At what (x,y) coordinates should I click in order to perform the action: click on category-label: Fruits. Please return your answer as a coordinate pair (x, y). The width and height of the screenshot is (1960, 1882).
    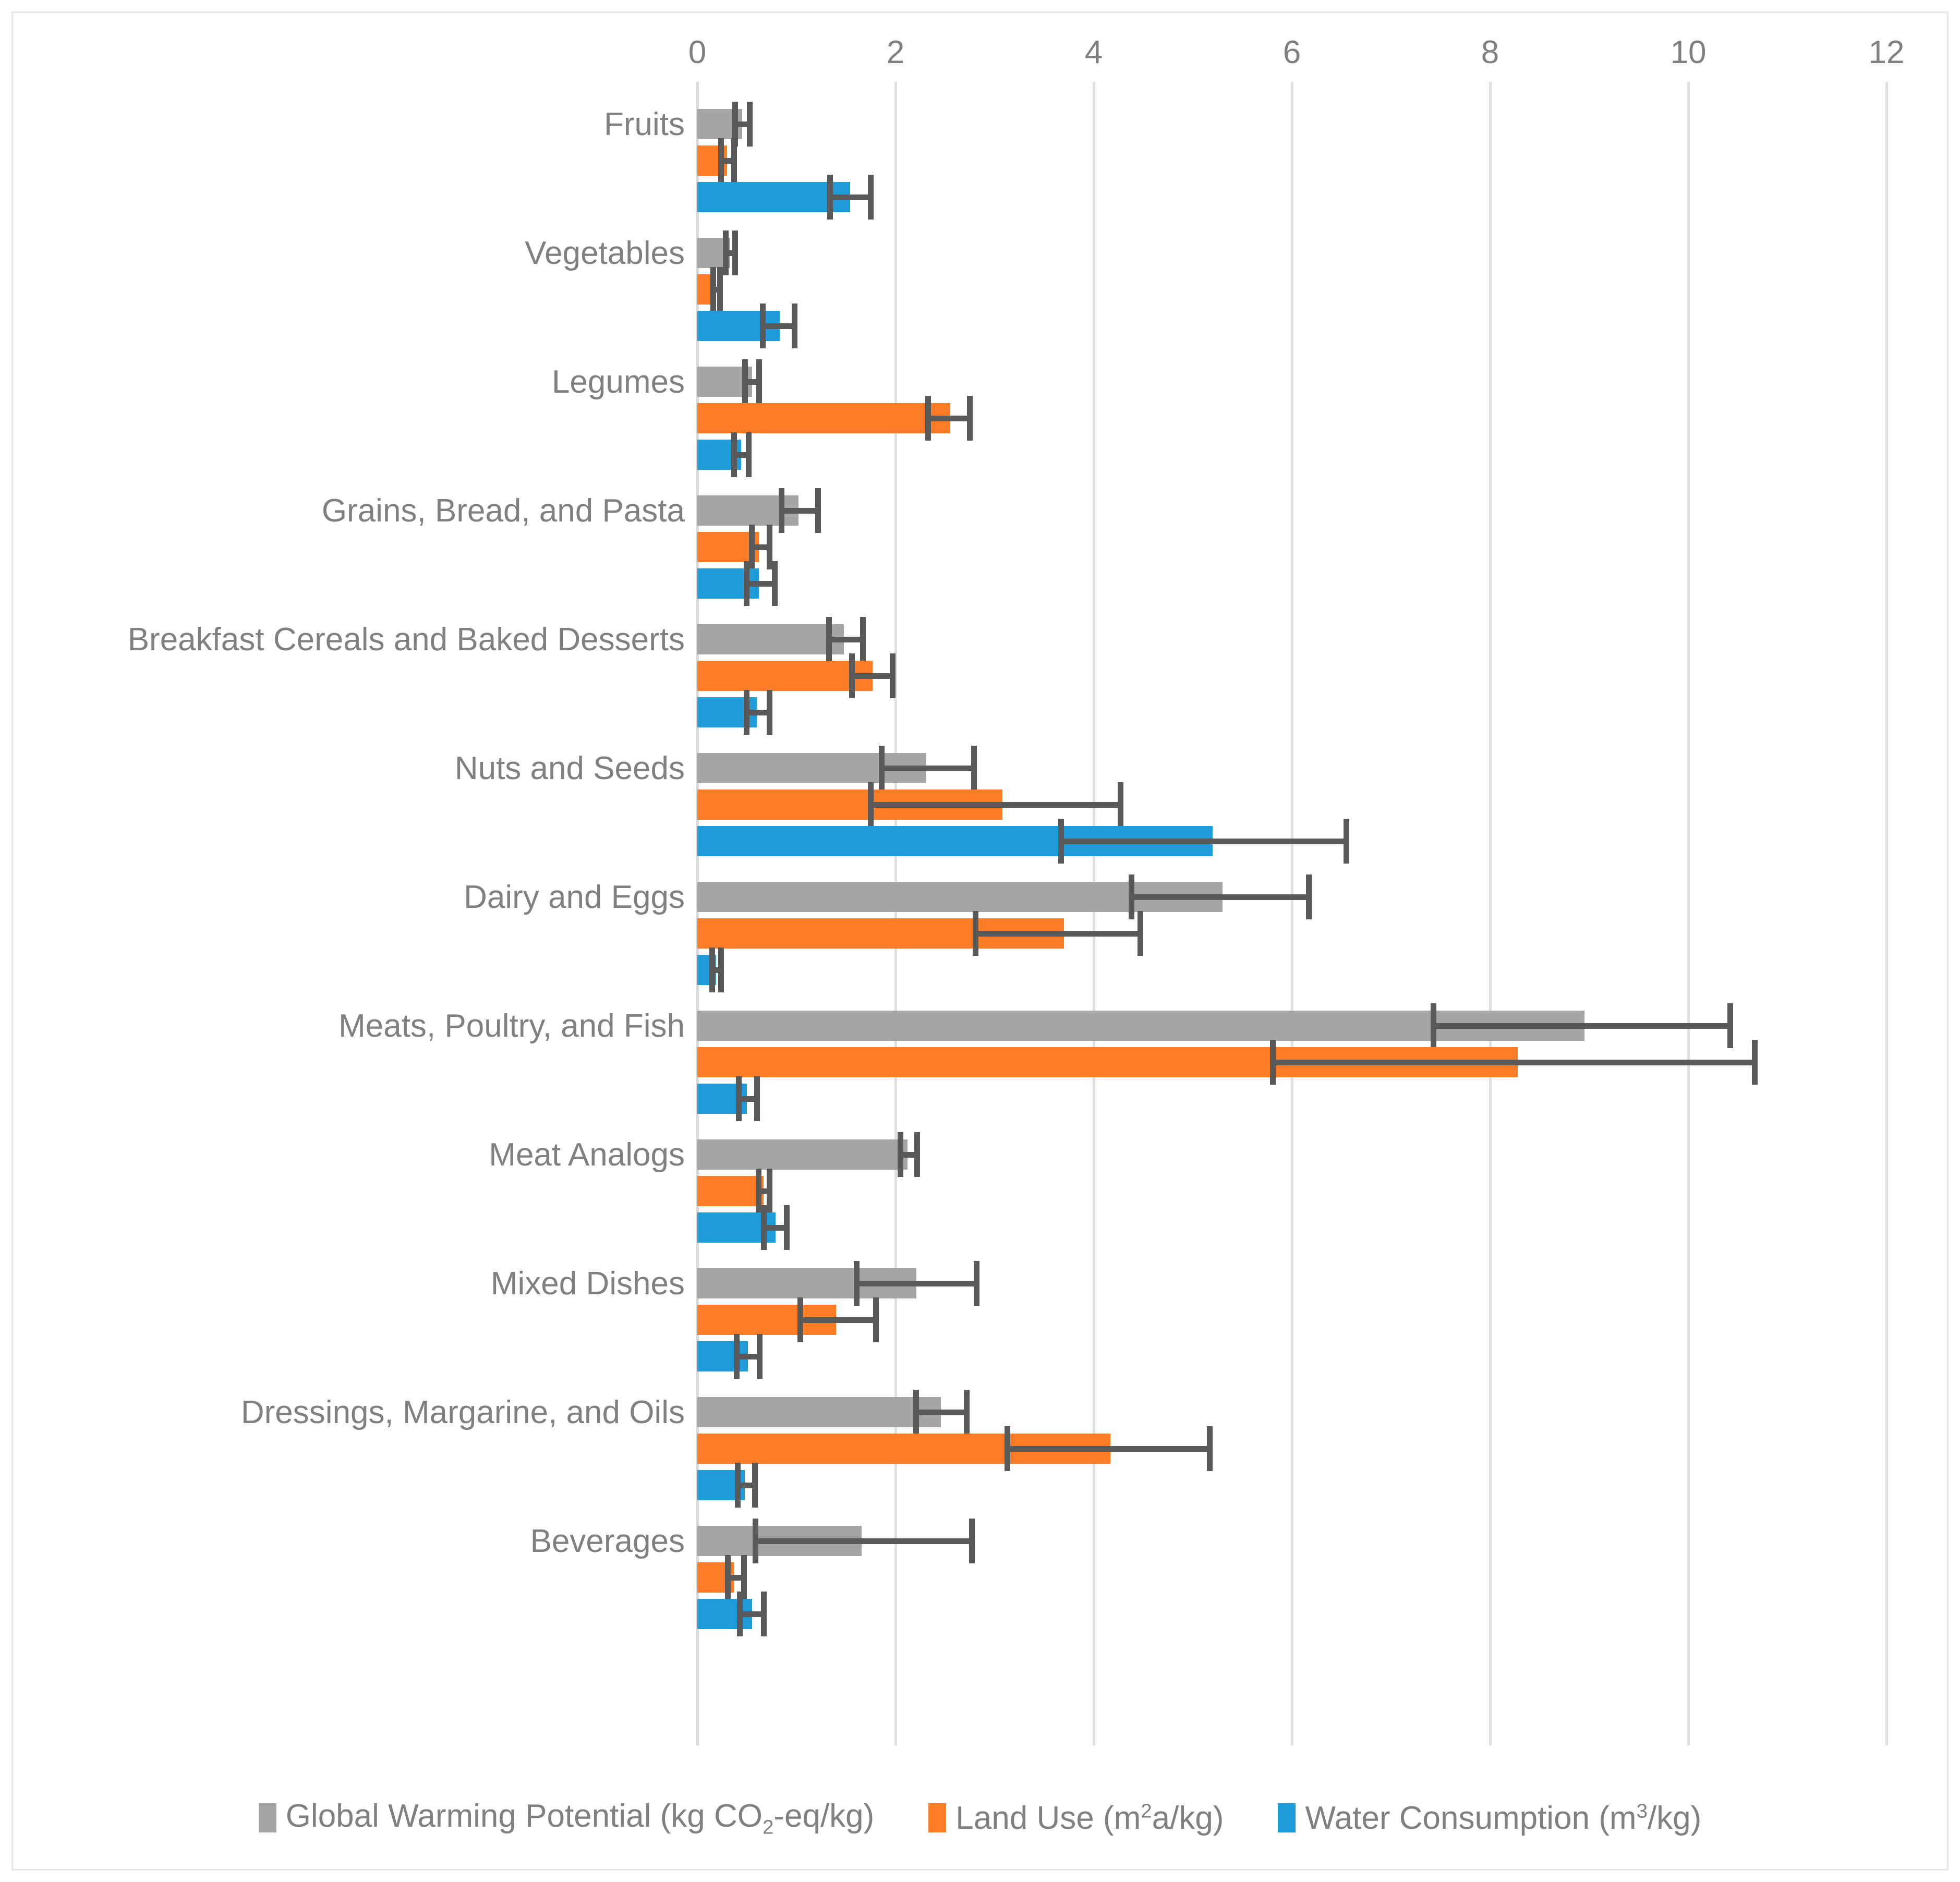
    Looking at the image, I should click on (644, 124).